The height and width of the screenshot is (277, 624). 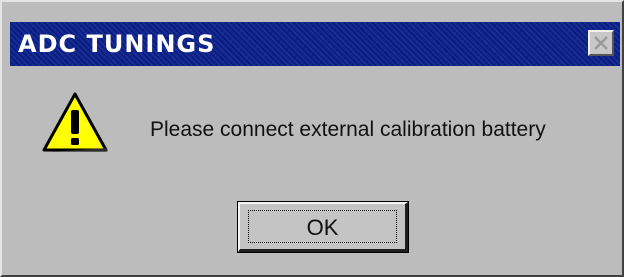 I want to click on warning-icon, so click(x=75, y=122).